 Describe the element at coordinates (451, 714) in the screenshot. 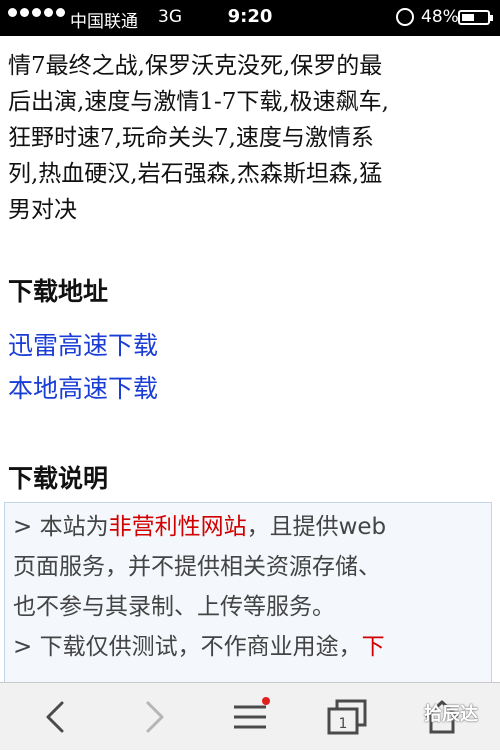

I see `watermark-logo: 拾辰达` at that location.